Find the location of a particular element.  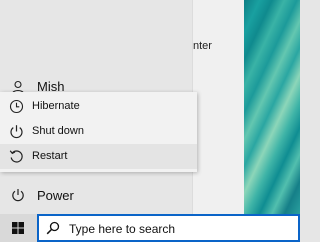

search-input: Type here to search is located at coordinates (168, 228).